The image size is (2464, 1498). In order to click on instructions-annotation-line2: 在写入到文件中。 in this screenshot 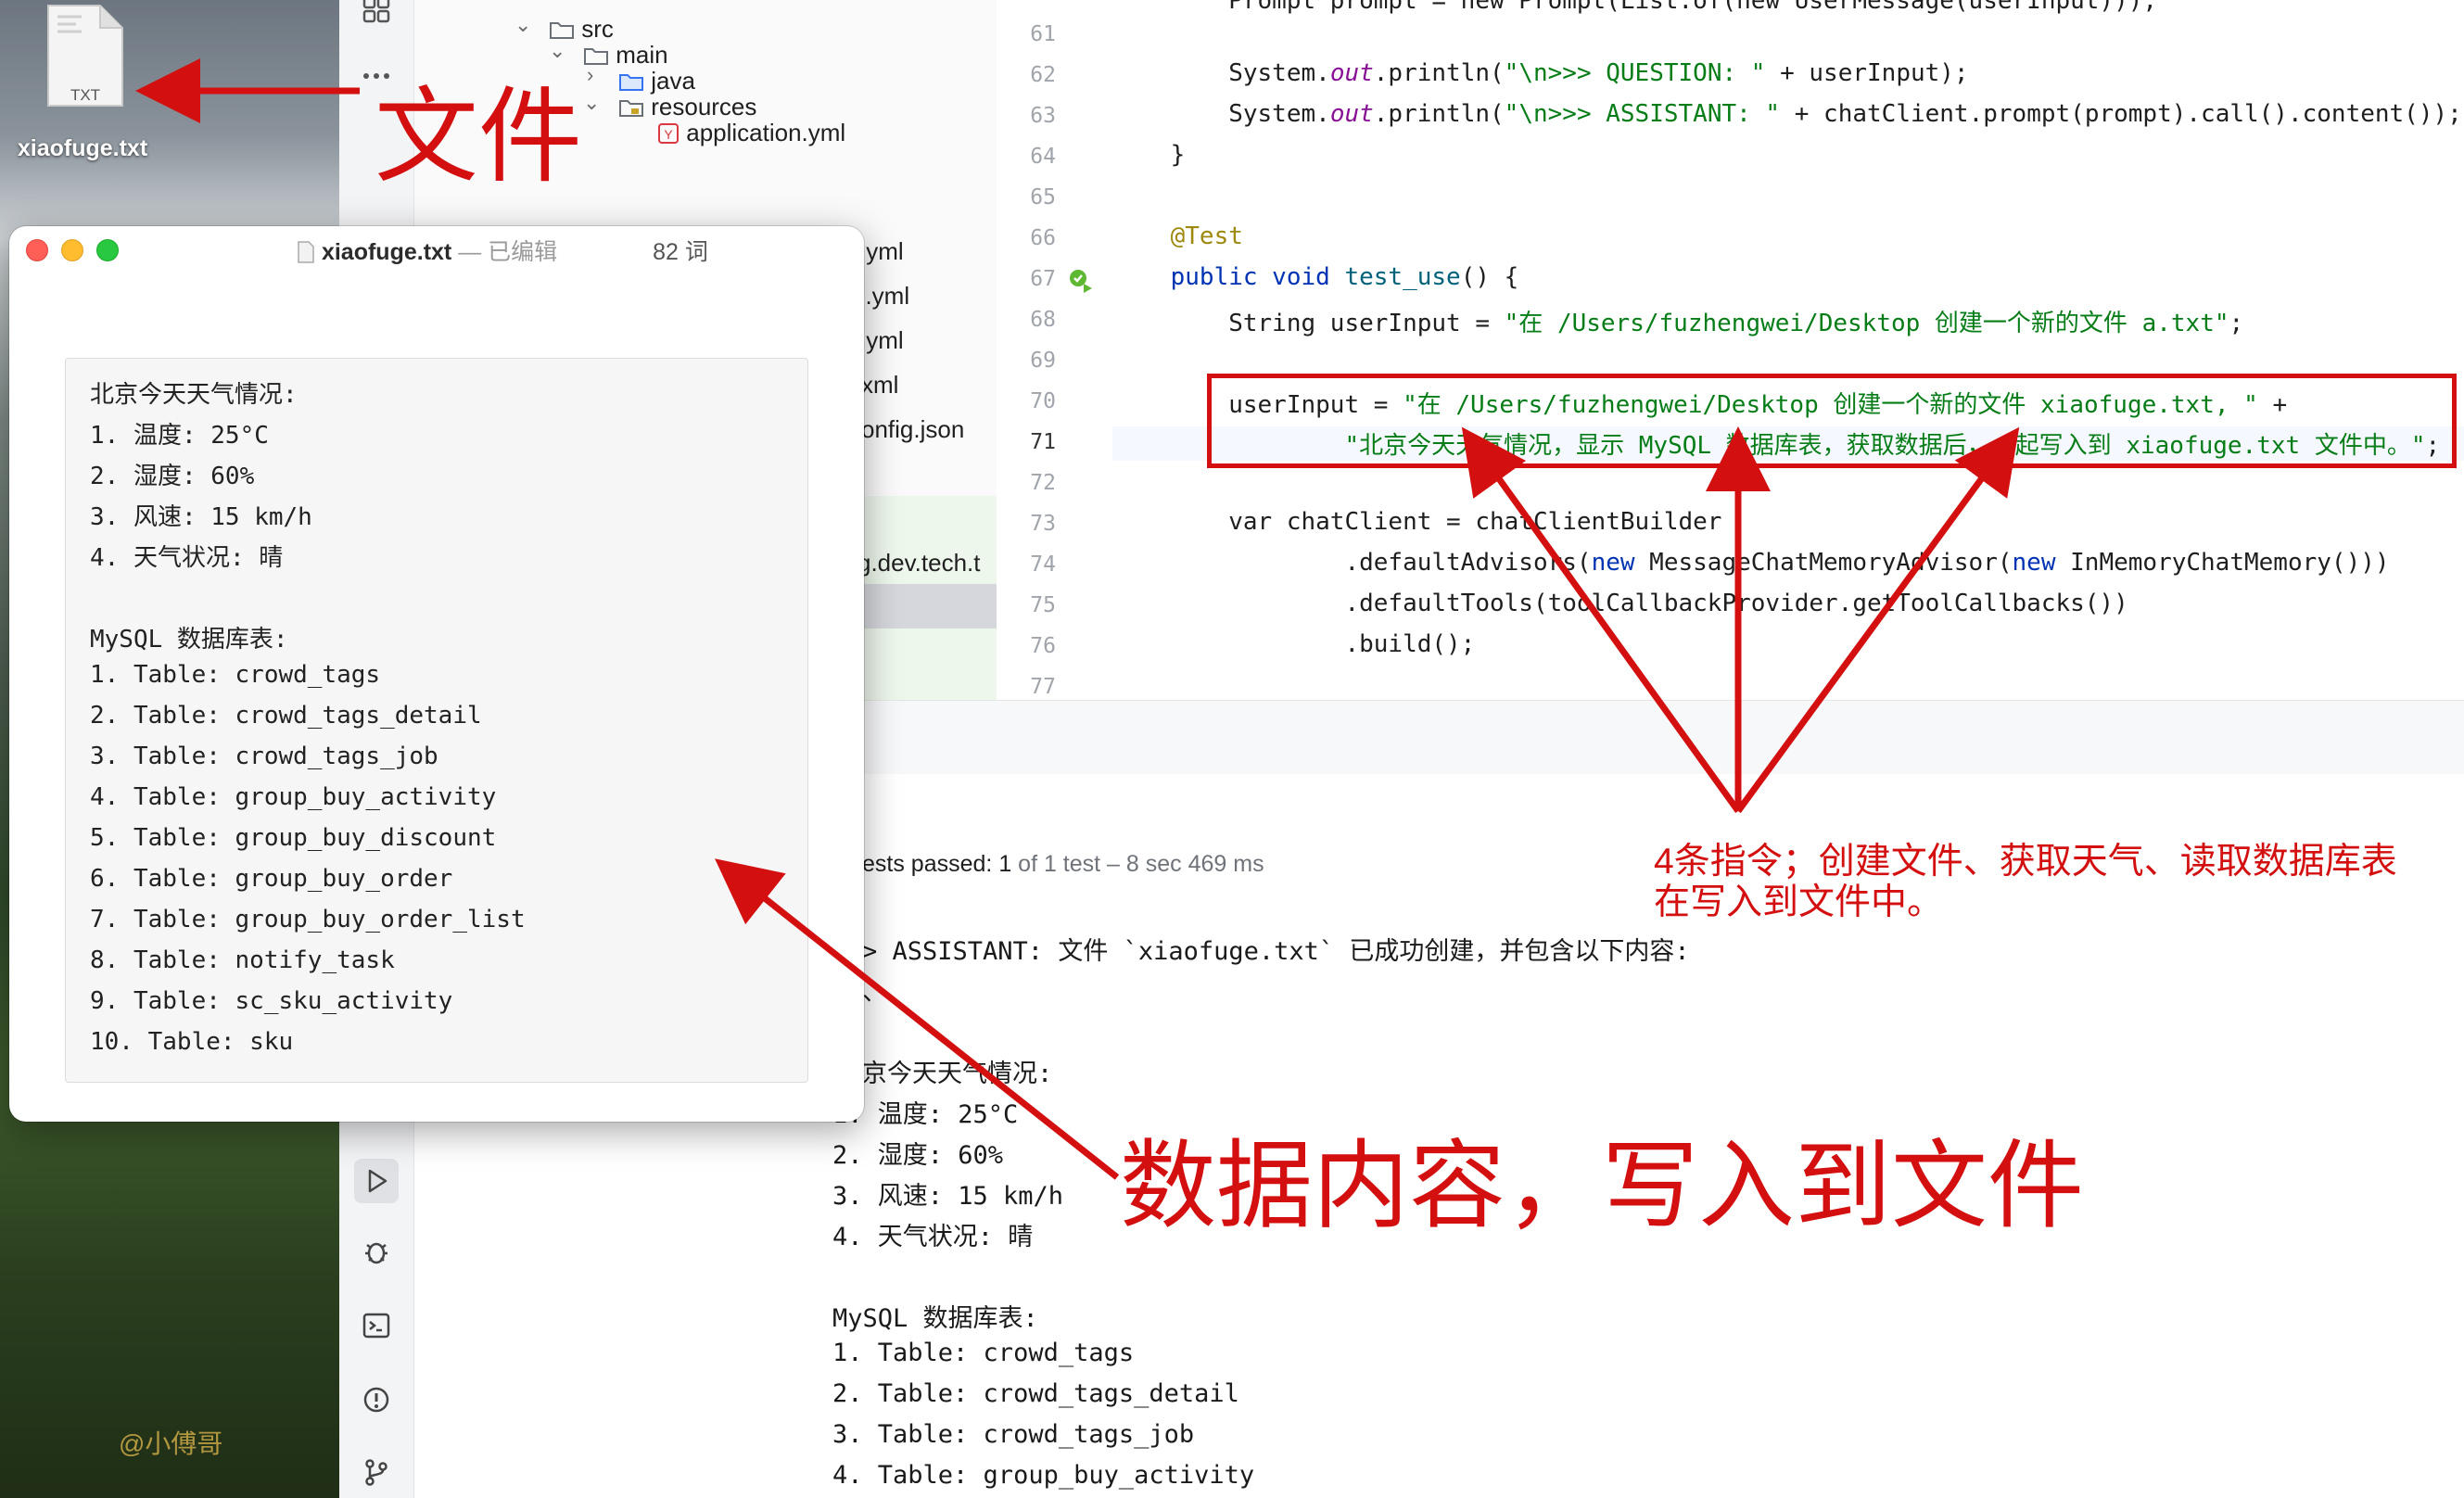, I will do `click(1799, 902)`.